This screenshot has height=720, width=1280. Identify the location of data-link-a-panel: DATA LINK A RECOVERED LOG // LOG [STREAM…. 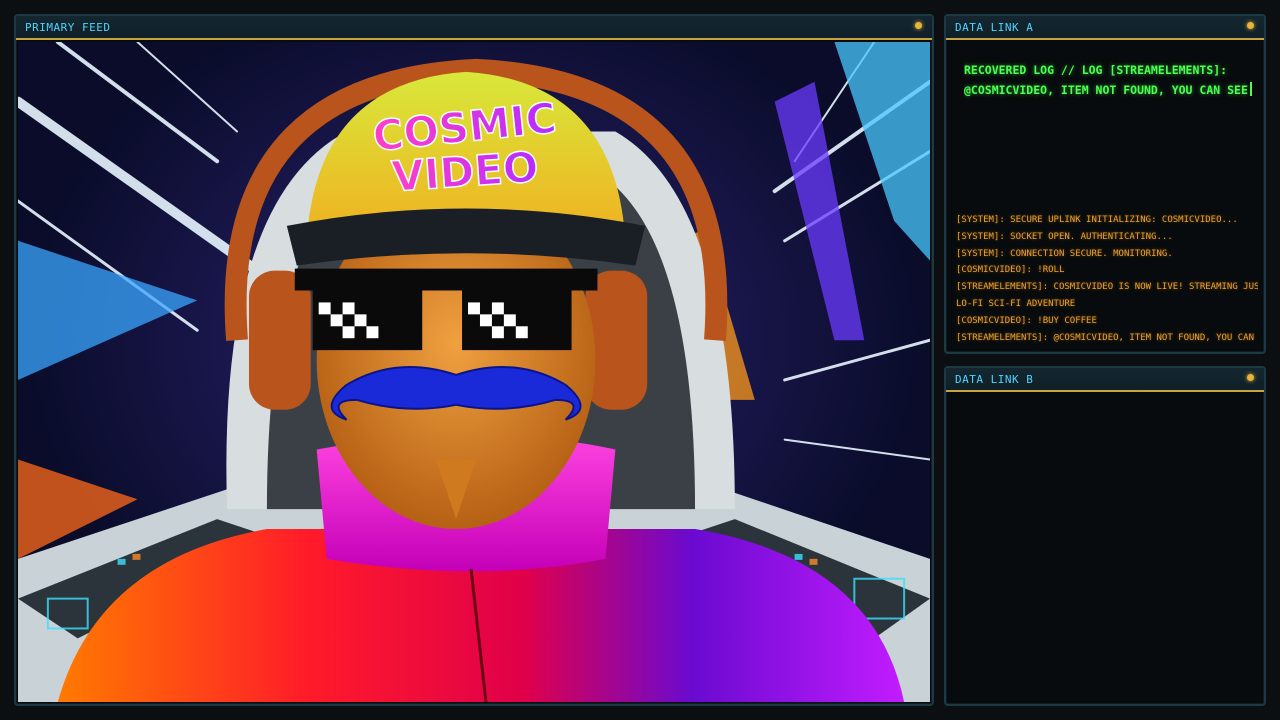
(1105, 184).